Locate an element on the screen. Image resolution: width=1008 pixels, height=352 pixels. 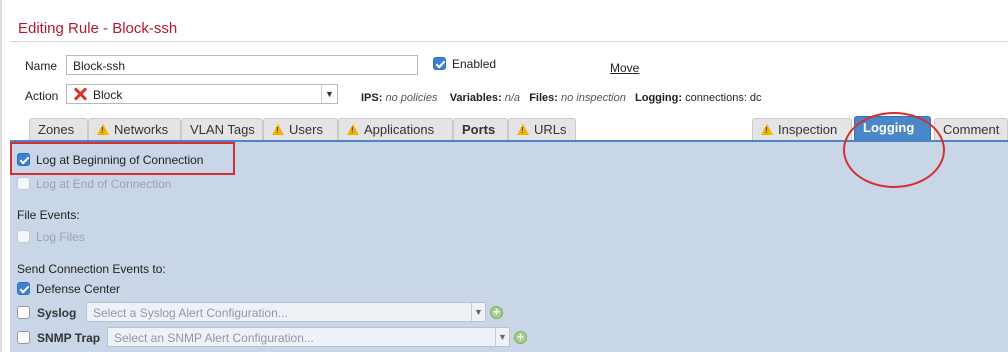
snmp-label: SNMP Trap is located at coordinates (69, 338).